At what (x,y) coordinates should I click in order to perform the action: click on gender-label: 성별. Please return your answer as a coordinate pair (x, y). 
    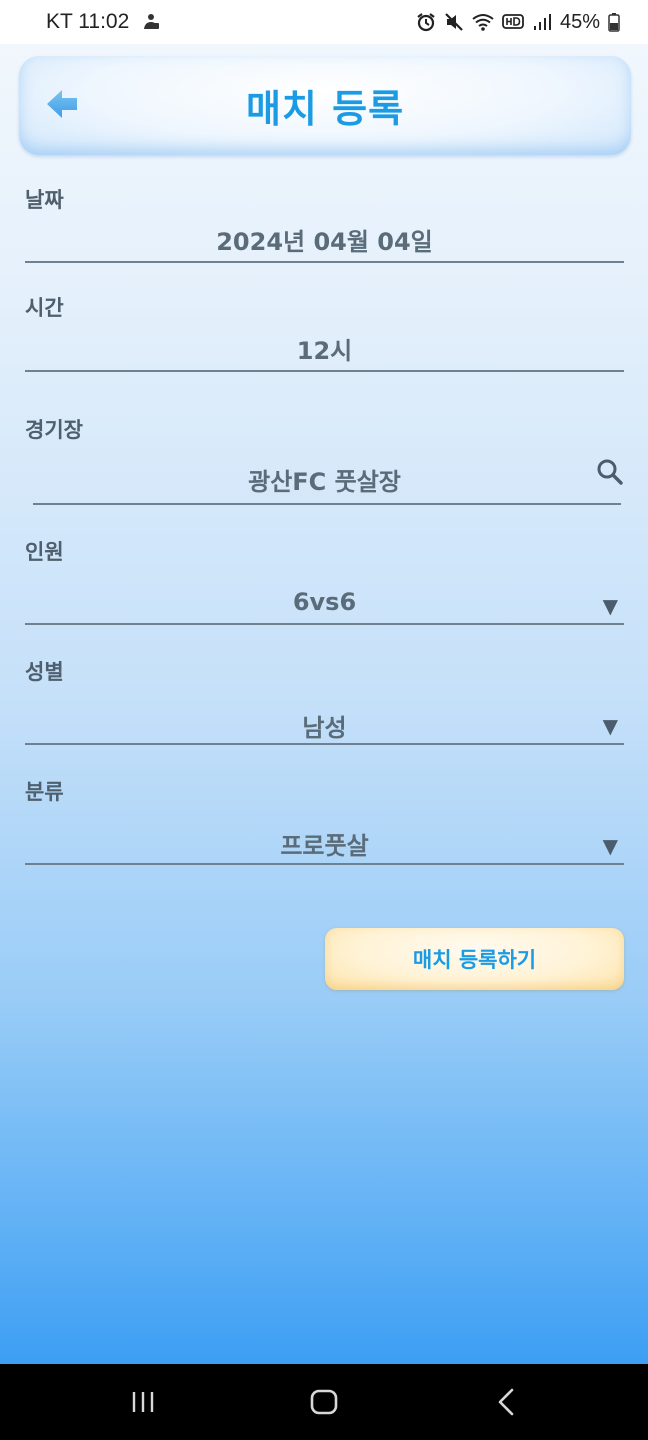
    Looking at the image, I should click on (44, 672).